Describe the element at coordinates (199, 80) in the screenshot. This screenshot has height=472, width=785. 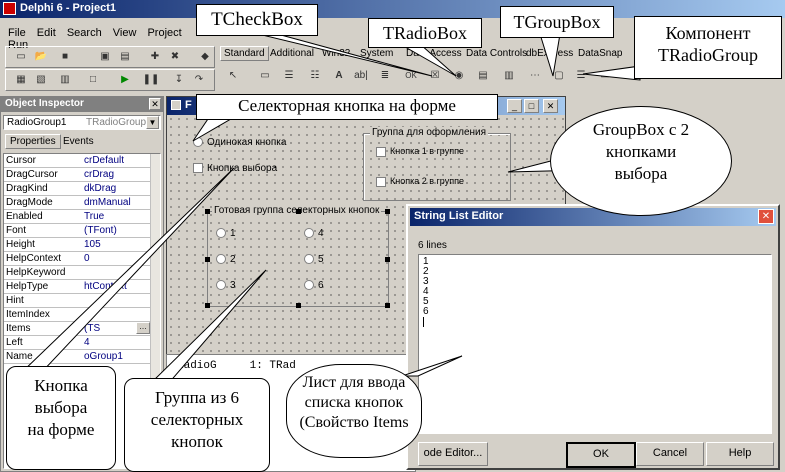
I see `step-over-icon: ↷` at that location.